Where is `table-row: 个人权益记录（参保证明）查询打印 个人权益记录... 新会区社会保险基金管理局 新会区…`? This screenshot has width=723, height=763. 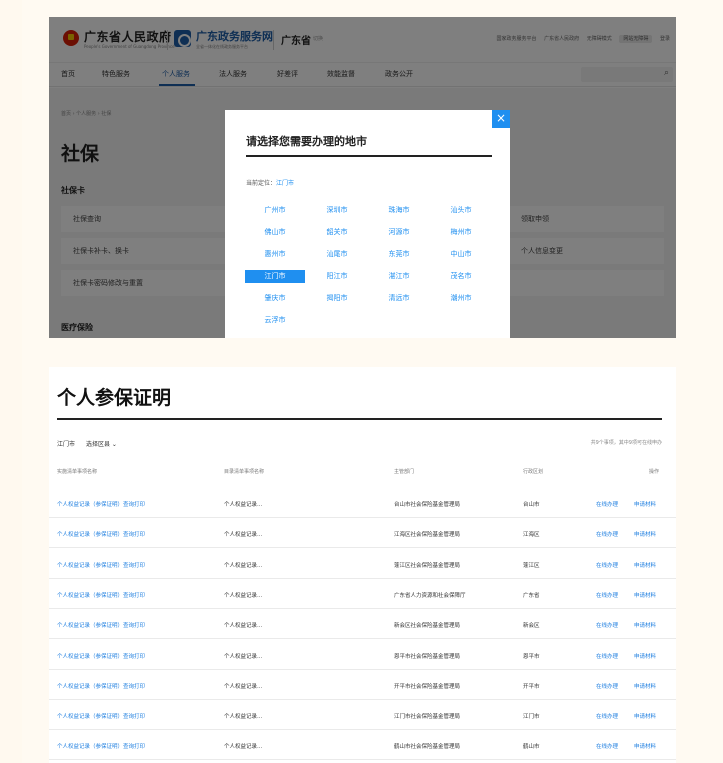 table-row: 个人权益记录（参保证明）查询打印 个人权益记录... 新会区社会保险基金管理局 新会区… is located at coordinates (362, 624).